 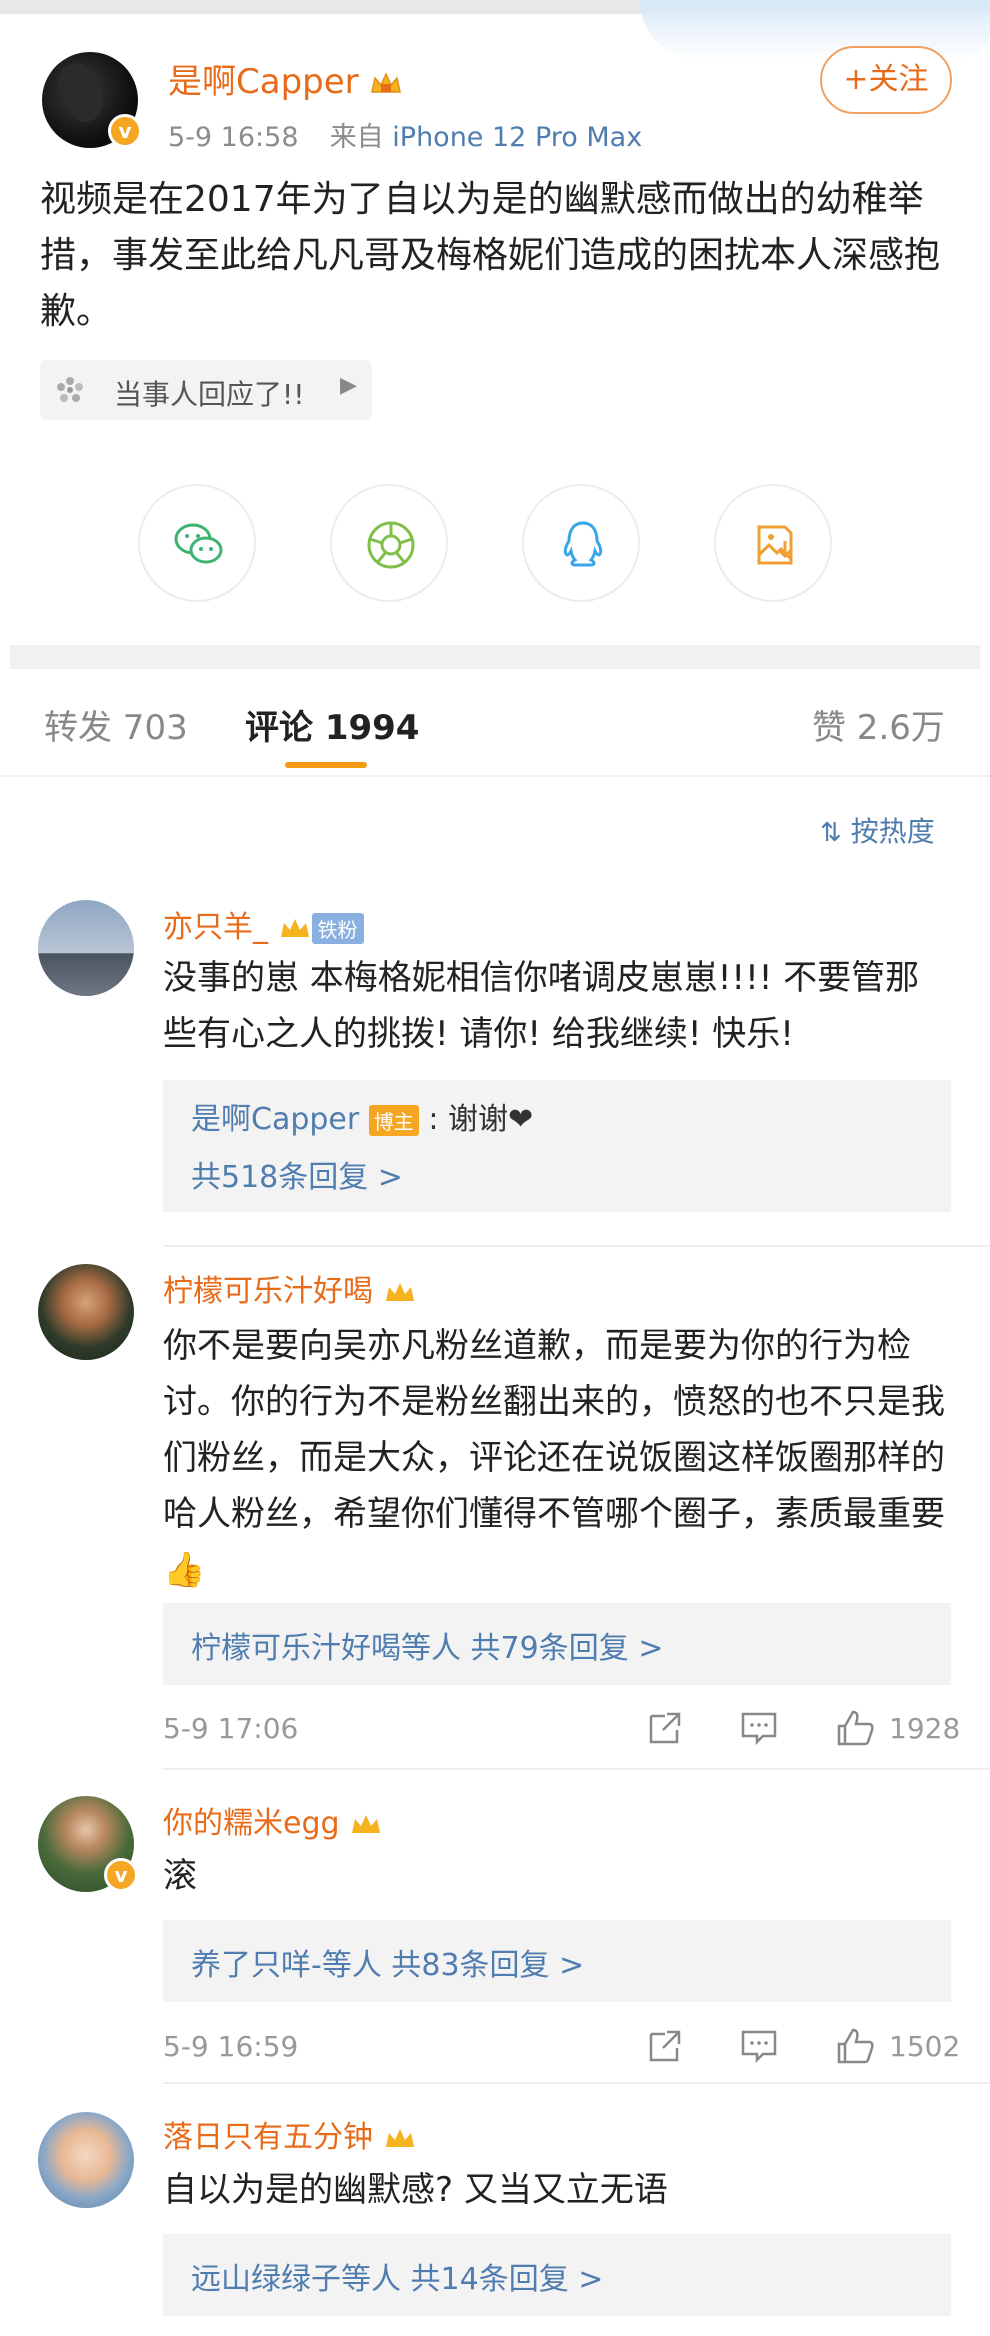 What do you see at coordinates (561, 1731) in the screenshot?
I see `comment-footer: 5-9 17:06 1928` at bounding box center [561, 1731].